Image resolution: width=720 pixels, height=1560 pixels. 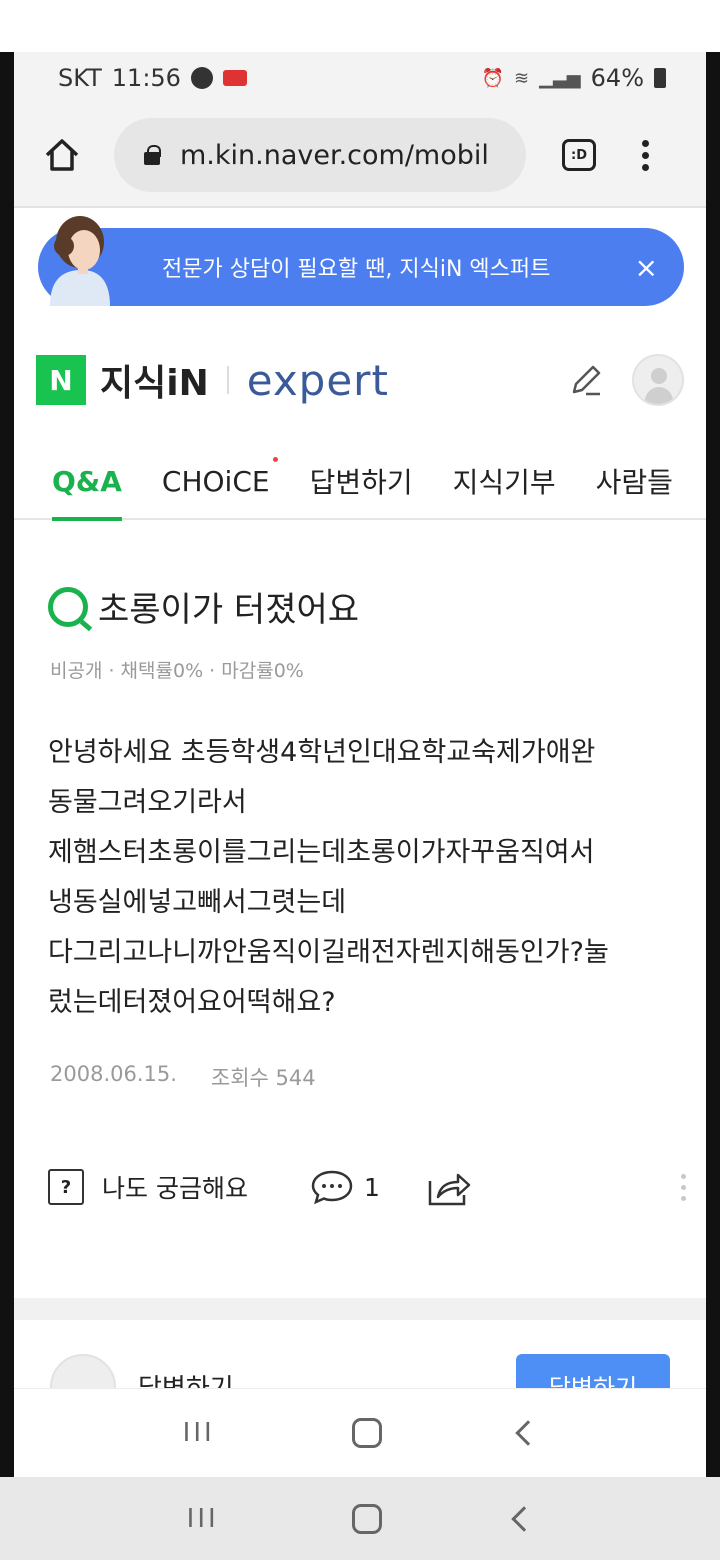 I want to click on url-text: m.kin.naver.com/mobil, so click(x=334, y=155).